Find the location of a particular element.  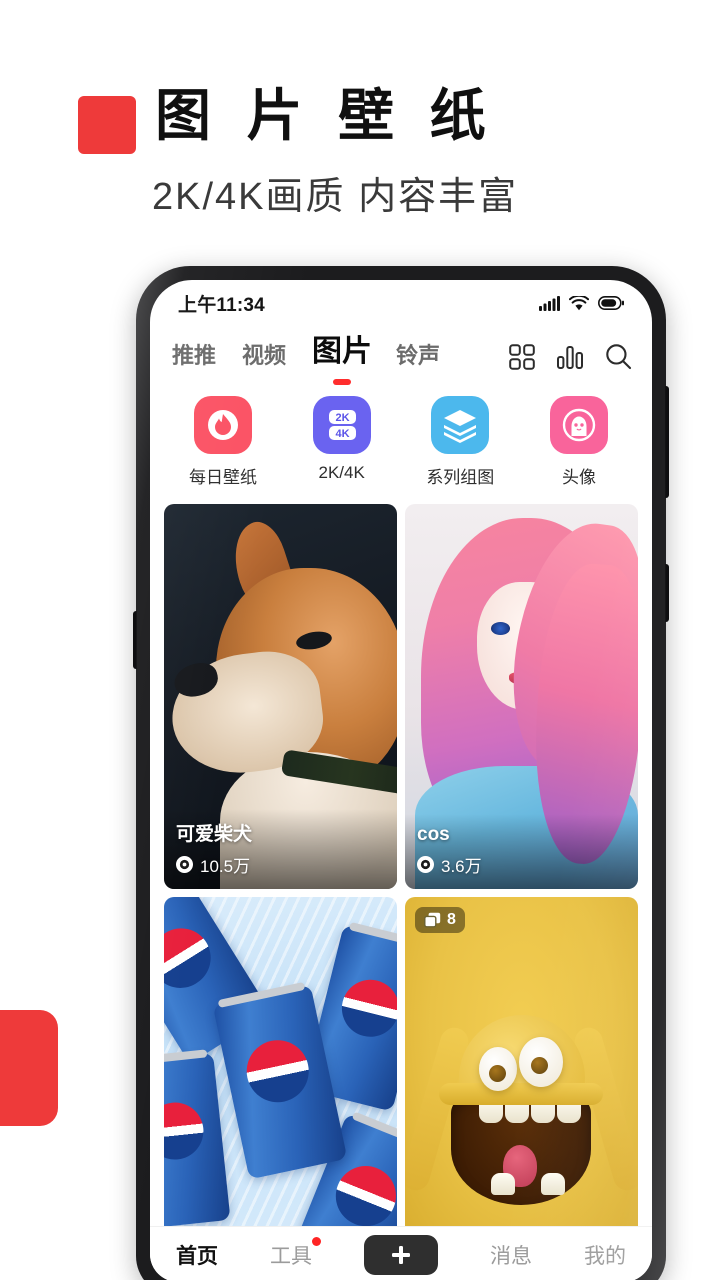

stack-icon is located at coordinates (432, 920).